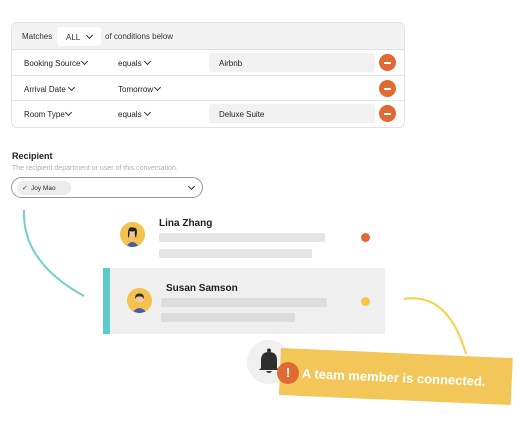 Image resolution: width=519 pixels, height=446 pixels. What do you see at coordinates (186, 223) in the screenshot?
I see `member-name: Lina Zhang` at bounding box center [186, 223].